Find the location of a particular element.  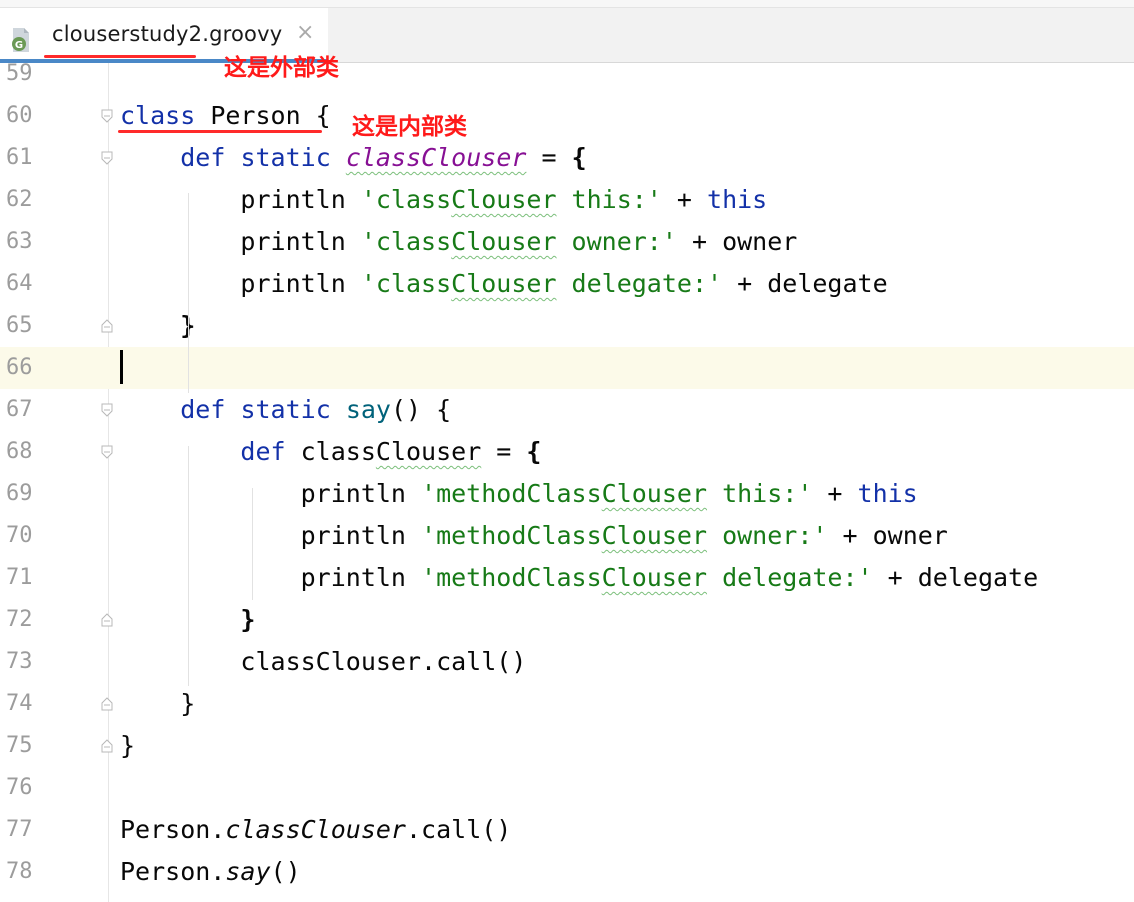

code-text: Person.classClouser.call() is located at coordinates (315, 830).